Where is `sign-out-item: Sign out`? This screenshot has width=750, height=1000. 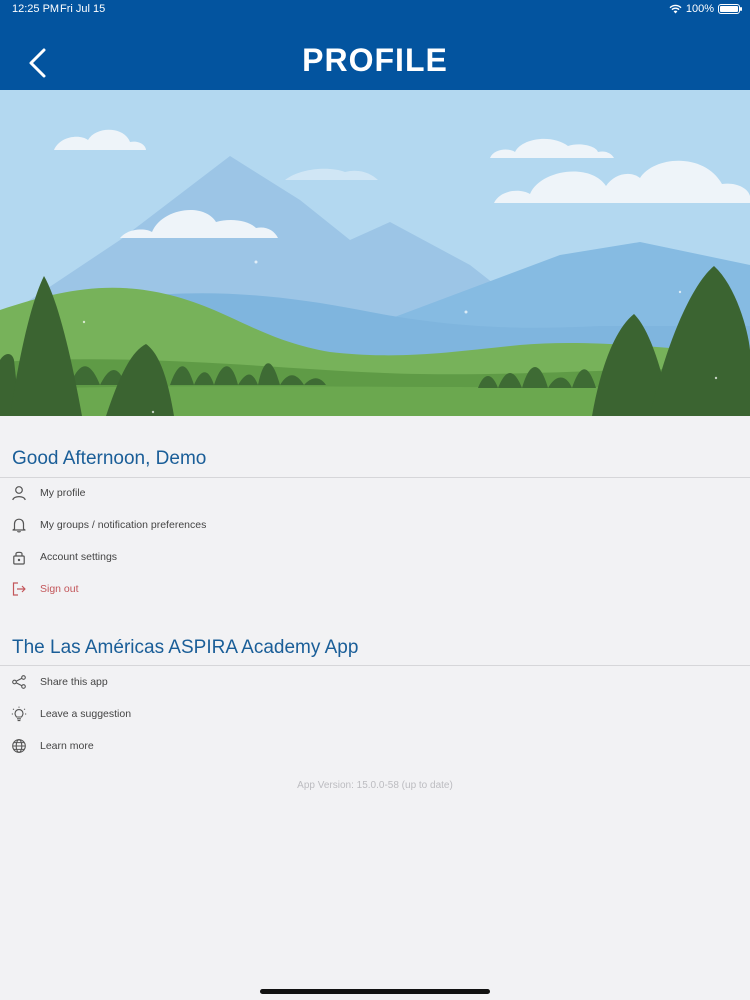 sign-out-item: Sign out is located at coordinates (375, 589).